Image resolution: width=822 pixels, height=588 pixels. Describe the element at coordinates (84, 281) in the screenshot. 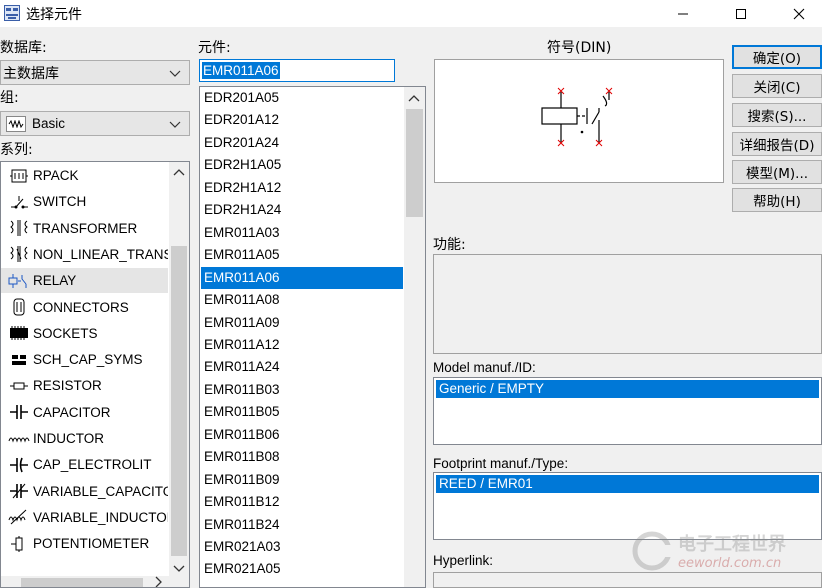

I see `family-item-relay: RELAY` at that location.